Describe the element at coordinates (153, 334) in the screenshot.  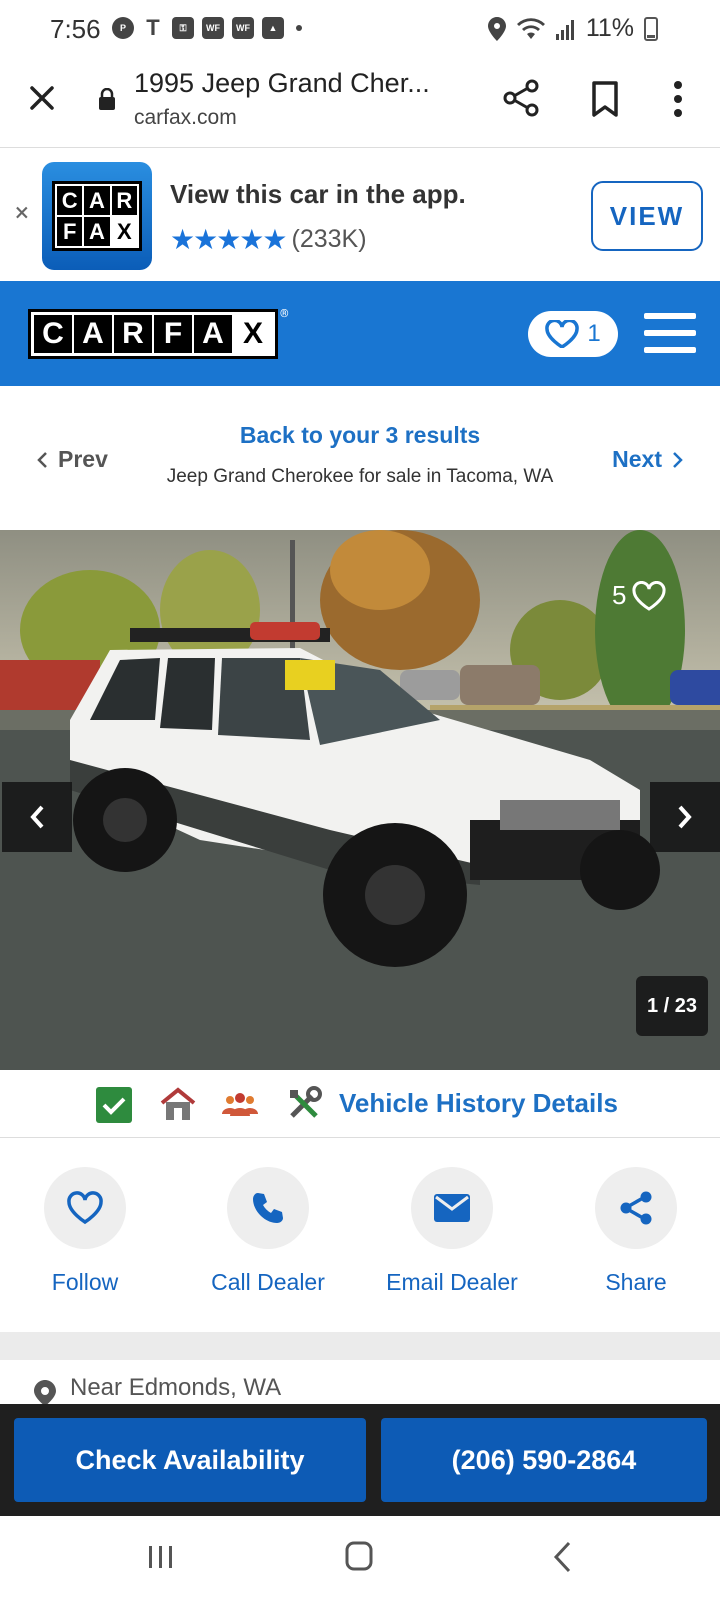
I see `carfax-logo: C A R F A X` at that location.